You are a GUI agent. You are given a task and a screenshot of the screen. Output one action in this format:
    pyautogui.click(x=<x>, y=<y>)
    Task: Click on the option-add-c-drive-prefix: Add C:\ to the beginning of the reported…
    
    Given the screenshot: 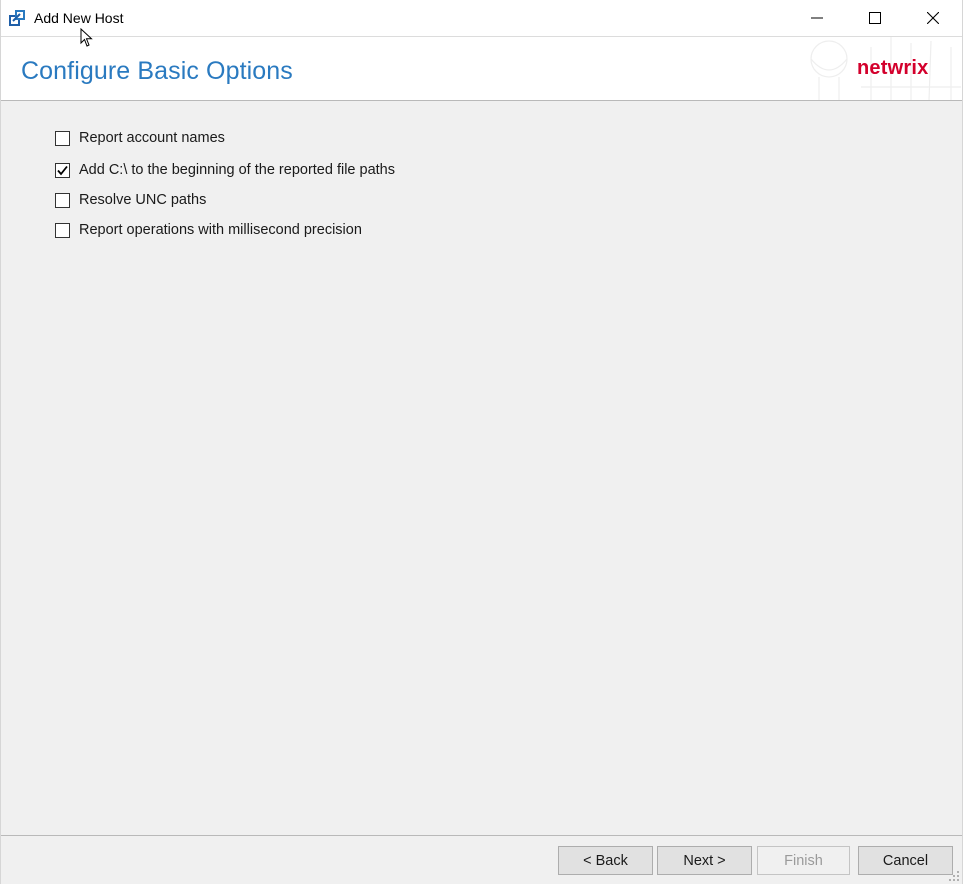 What is the action you would take?
    pyautogui.click(x=225, y=170)
    